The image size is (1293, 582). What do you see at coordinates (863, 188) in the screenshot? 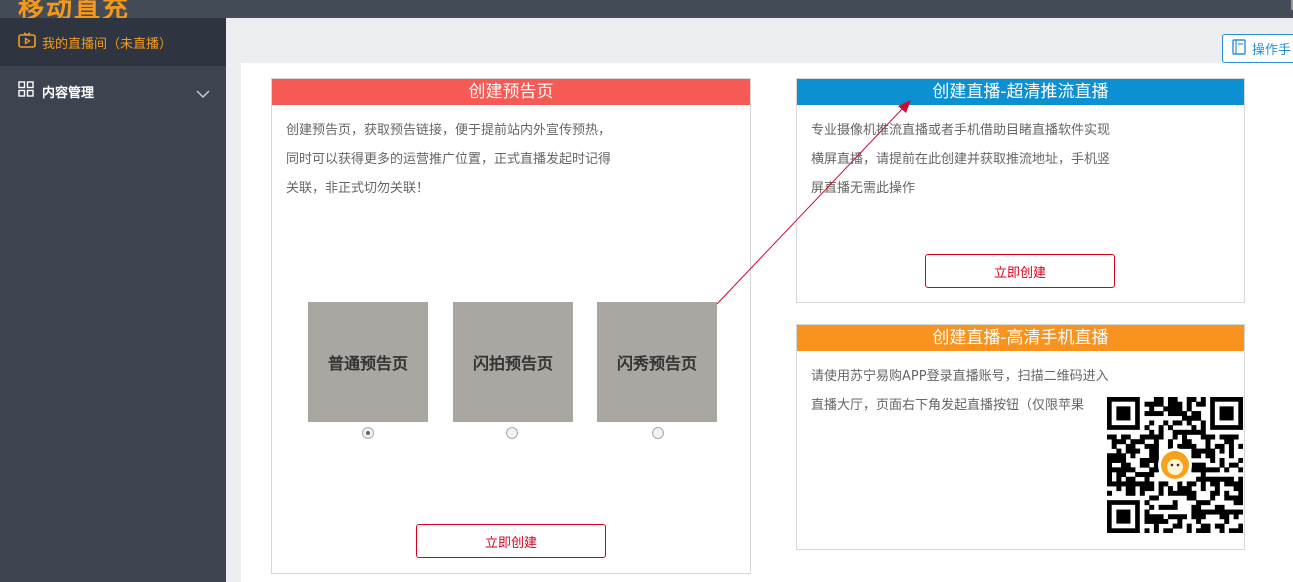
I see `desc-line: 屏直播无需此操作` at bounding box center [863, 188].